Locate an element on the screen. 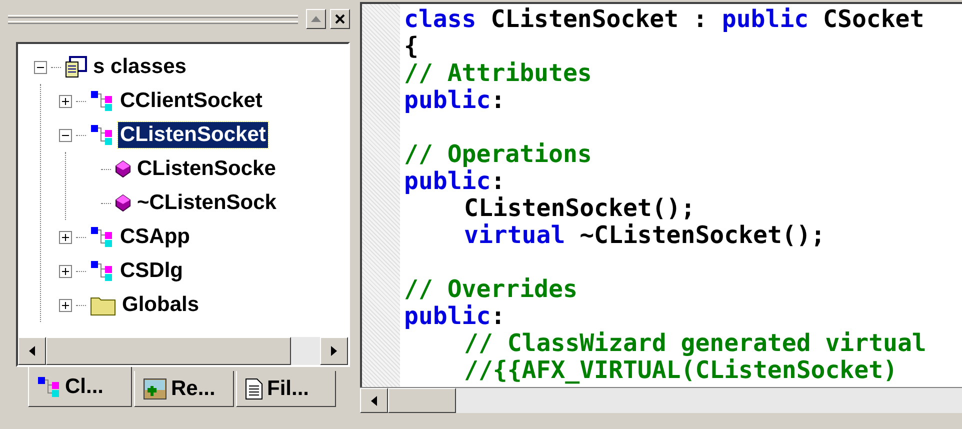  horizontal-scrollbar is located at coordinates (183, 351).